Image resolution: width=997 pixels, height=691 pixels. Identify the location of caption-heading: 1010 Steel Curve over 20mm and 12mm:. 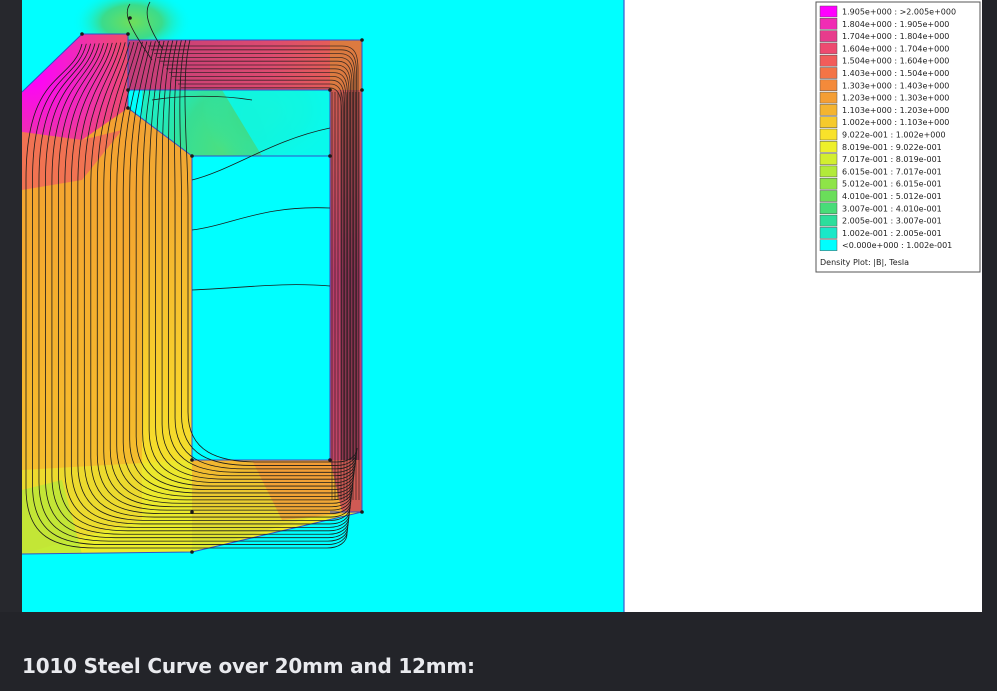
(248, 666).